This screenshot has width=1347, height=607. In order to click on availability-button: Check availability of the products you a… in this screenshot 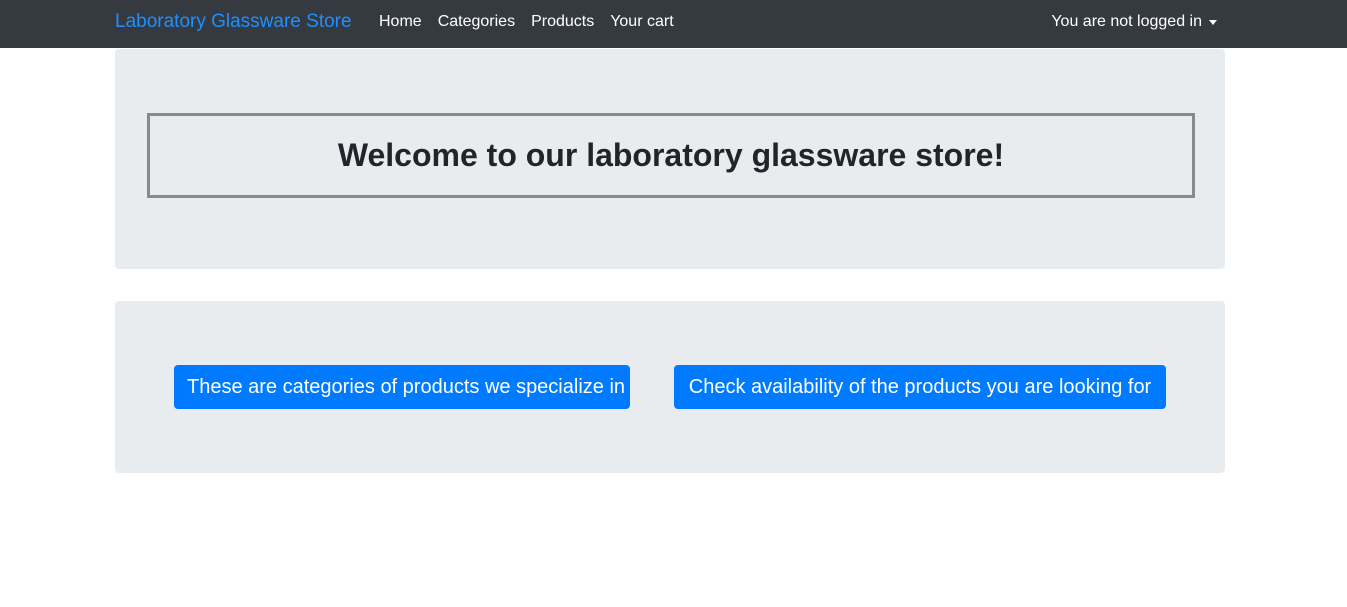, I will do `click(920, 387)`.